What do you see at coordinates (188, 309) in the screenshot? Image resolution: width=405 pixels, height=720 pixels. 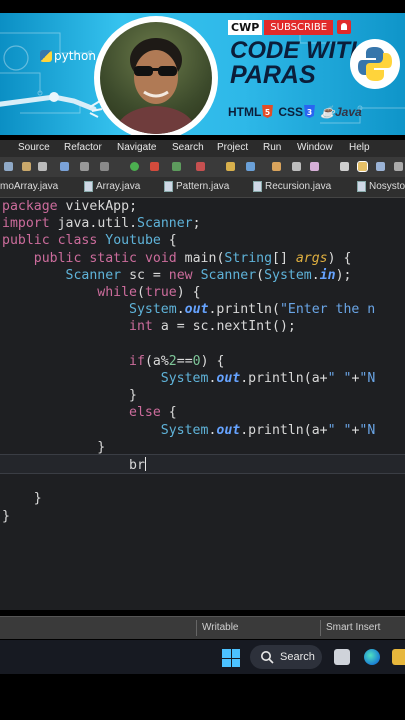 I see `code-line: System.out.println("Enter the n` at bounding box center [188, 309].